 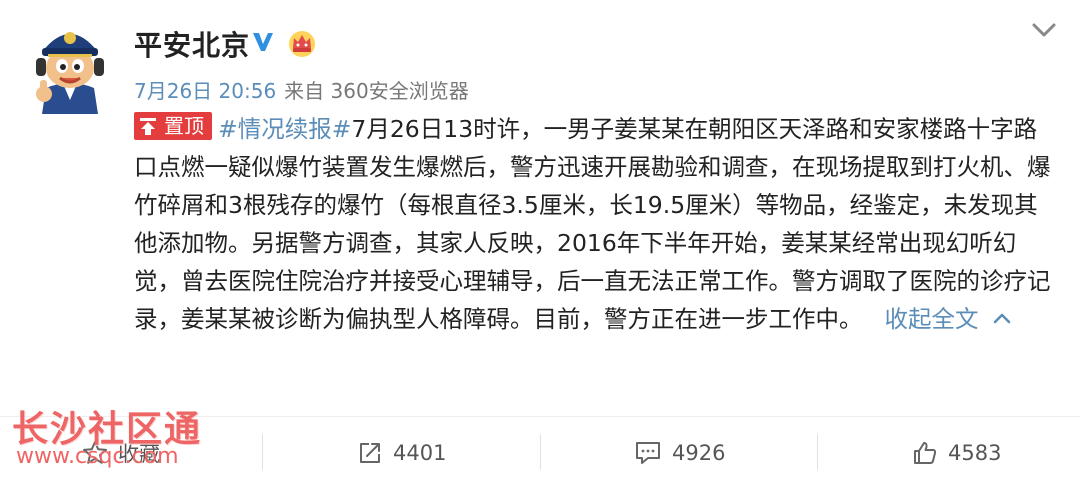 What do you see at coordinates (370, 453) in the screenshot?
I see `repost-icon` at bounding box center [370, 453].